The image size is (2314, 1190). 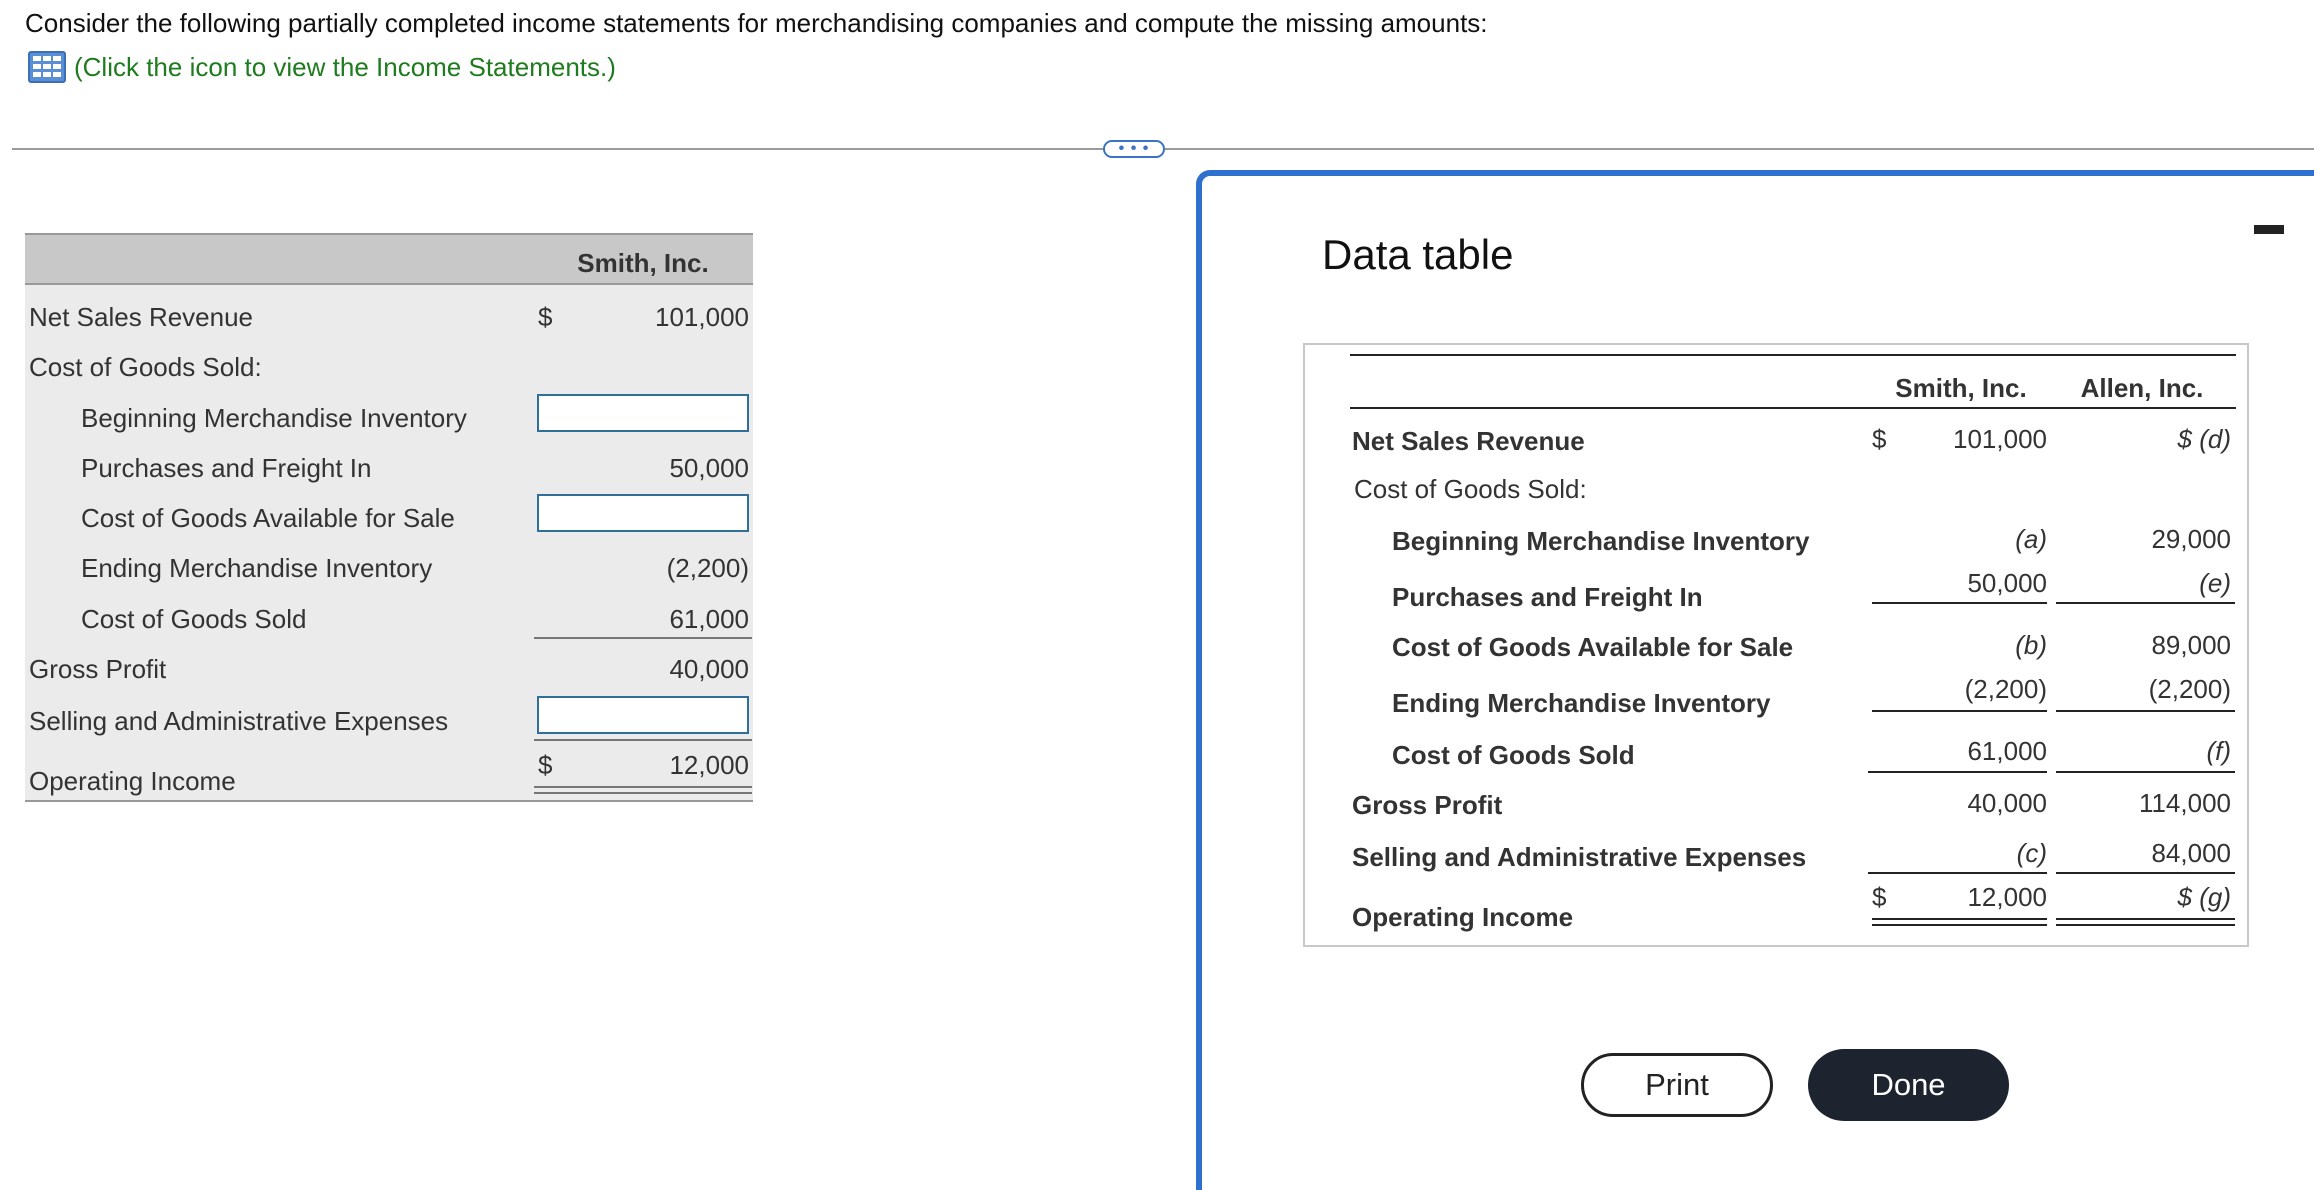 I want to click on dt-operating-income-dollar: $, so click(x=1879, y=897).